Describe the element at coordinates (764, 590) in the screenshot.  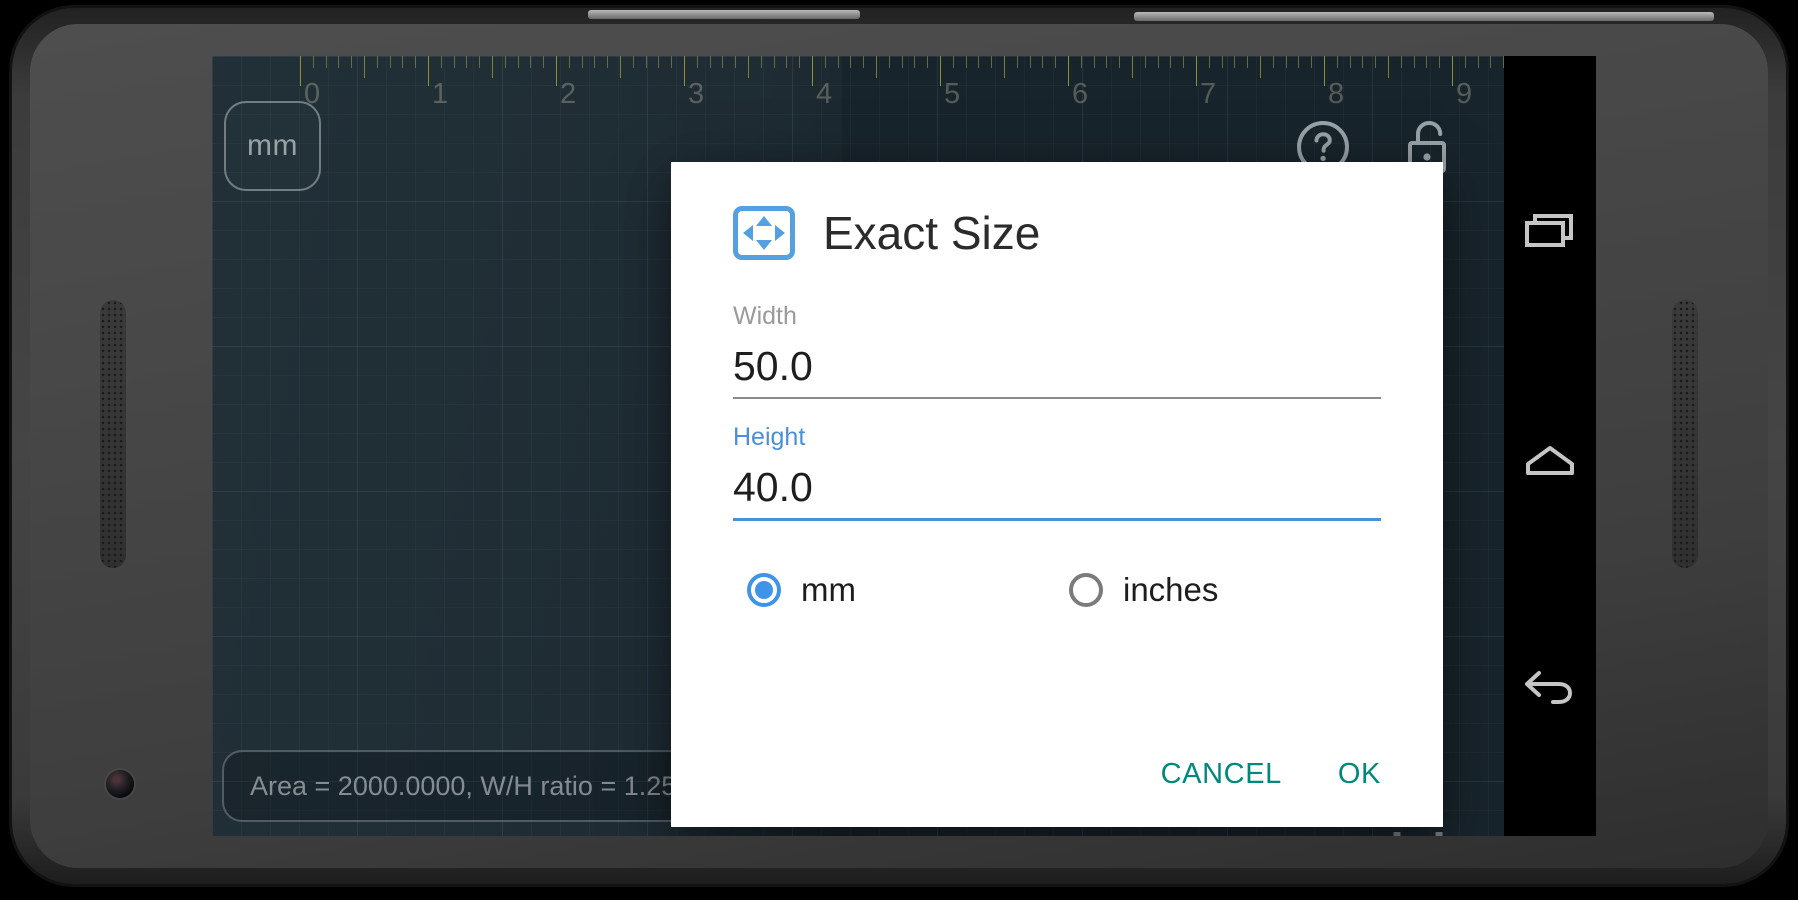
I see `radio-mm-icon` at that location.